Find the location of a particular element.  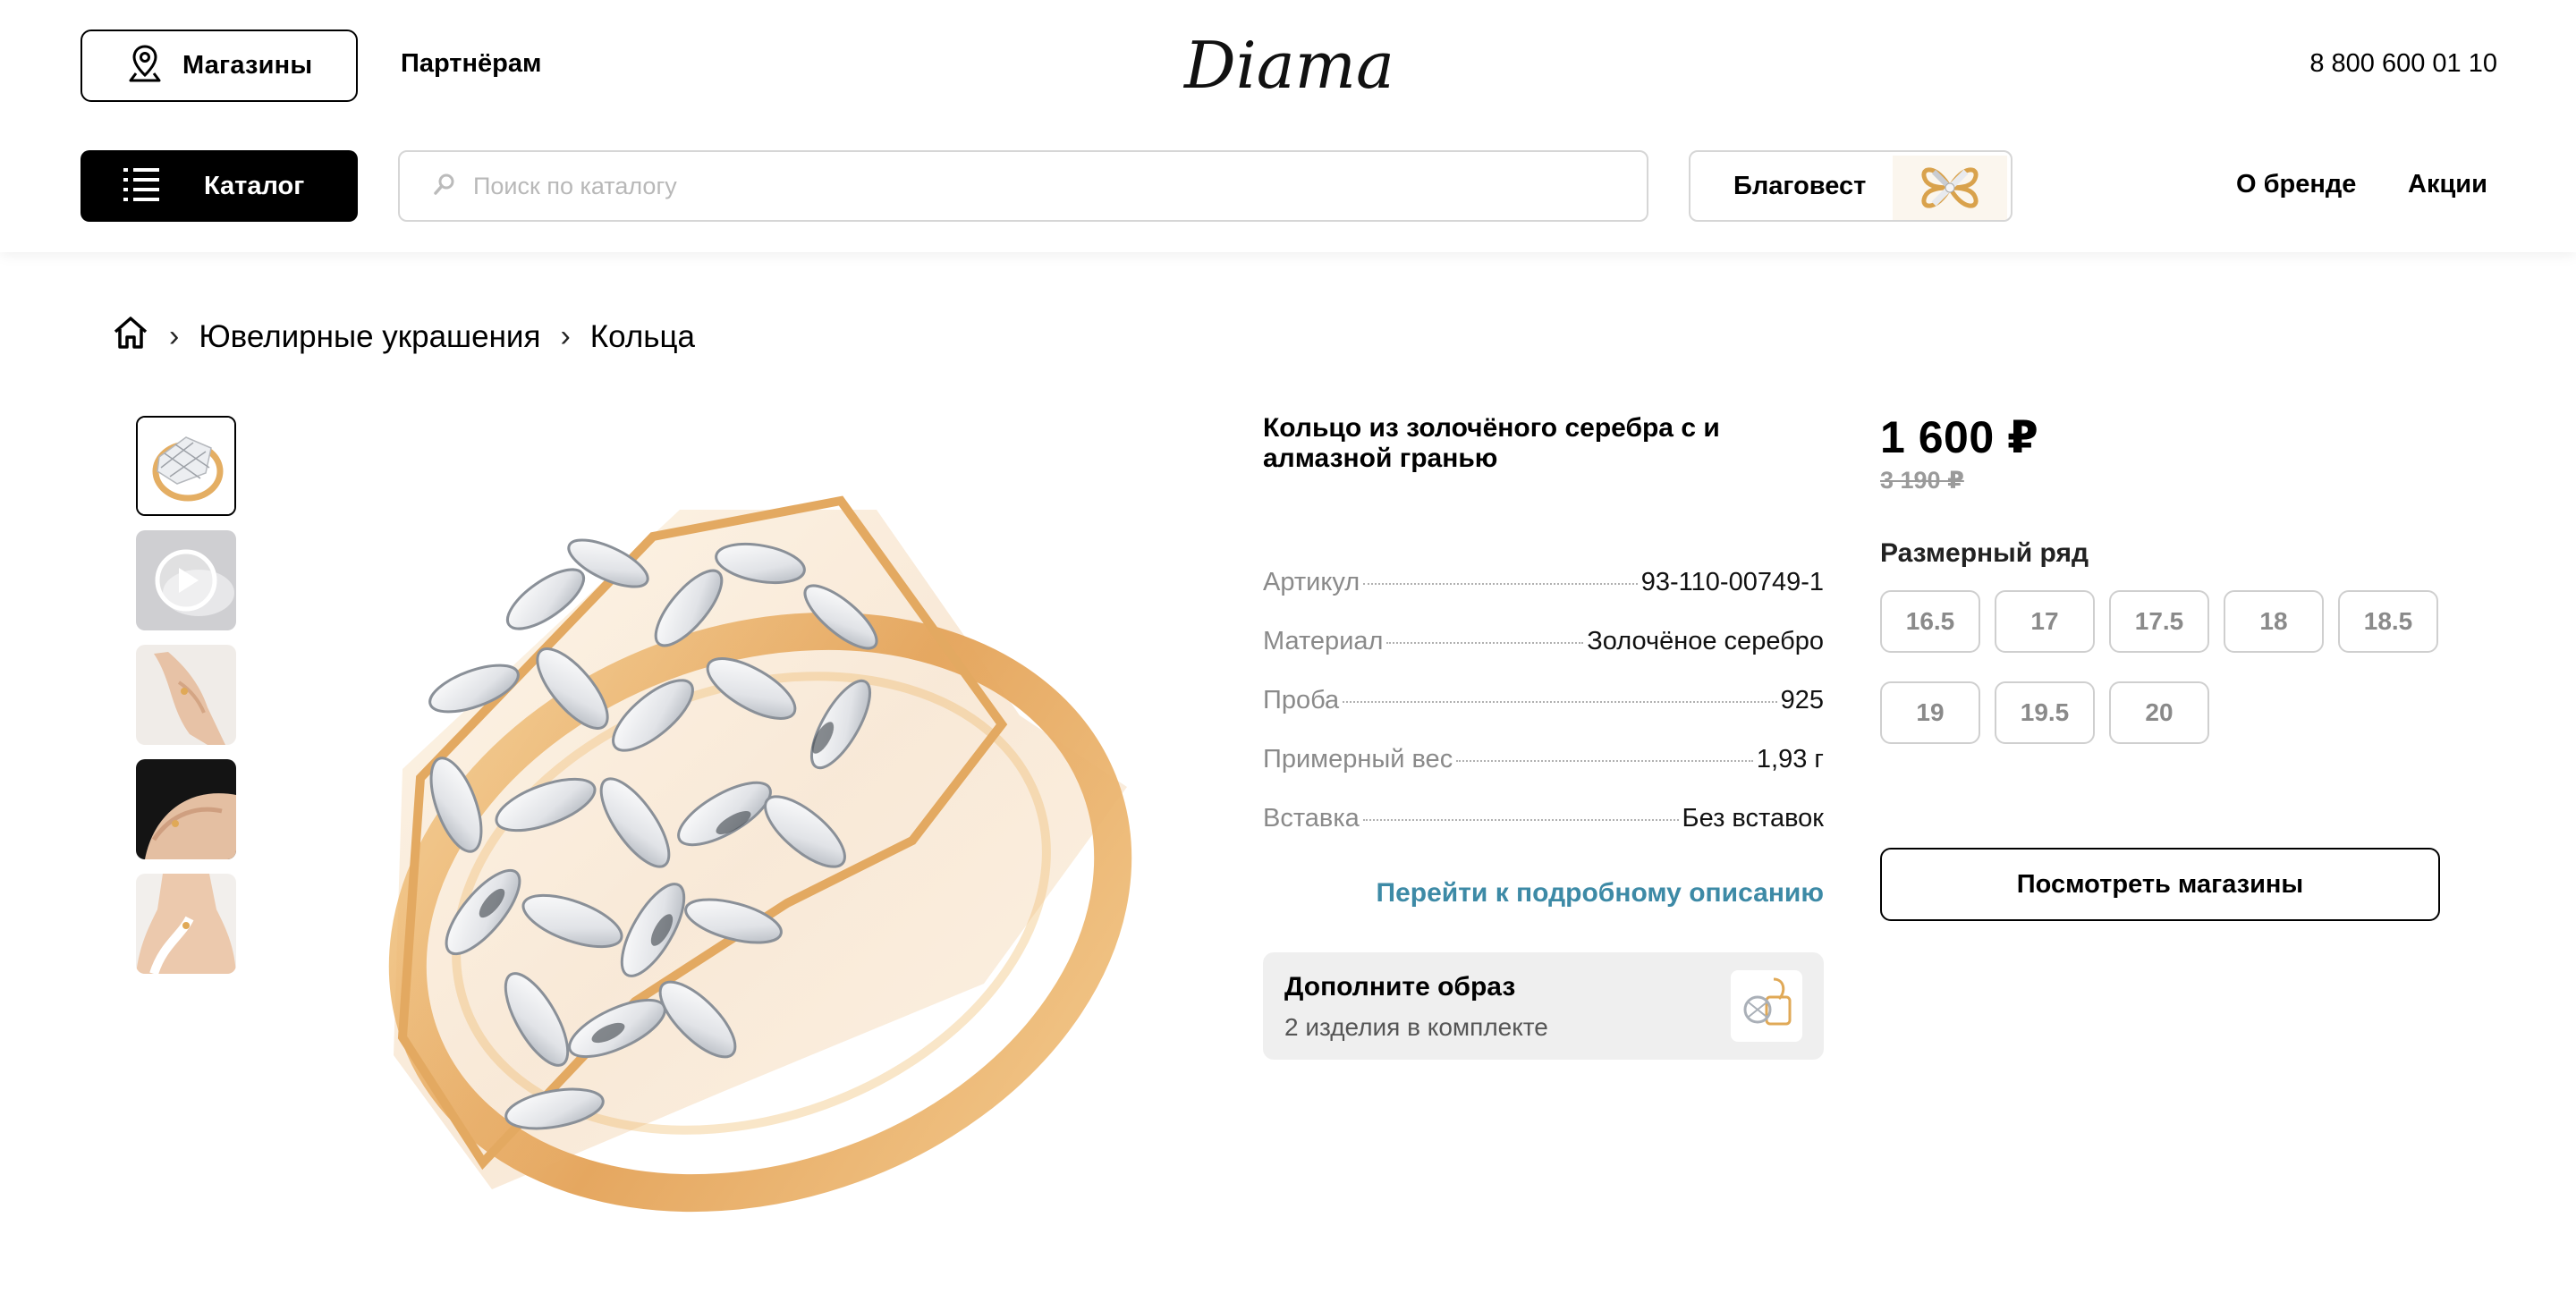

size-option: 17 is located at coordinates (2045, 621).